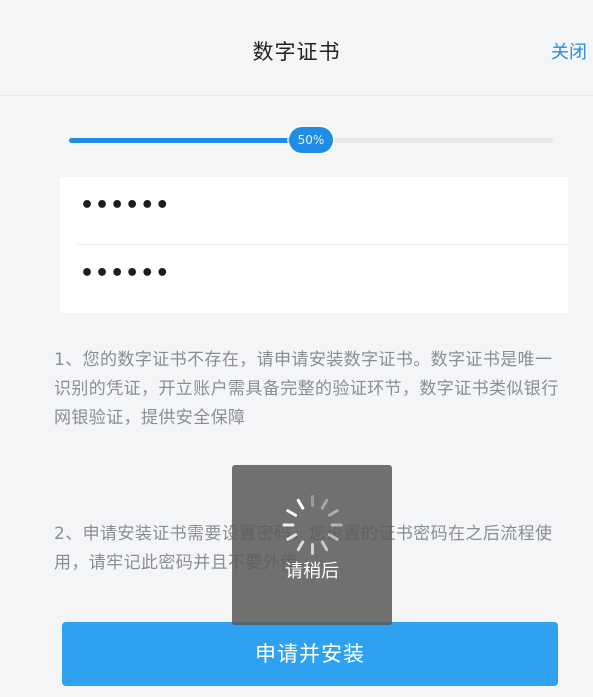 The image size is (593, 697). I want to click on confirm-password-value: ••••••, so click(125, 273).